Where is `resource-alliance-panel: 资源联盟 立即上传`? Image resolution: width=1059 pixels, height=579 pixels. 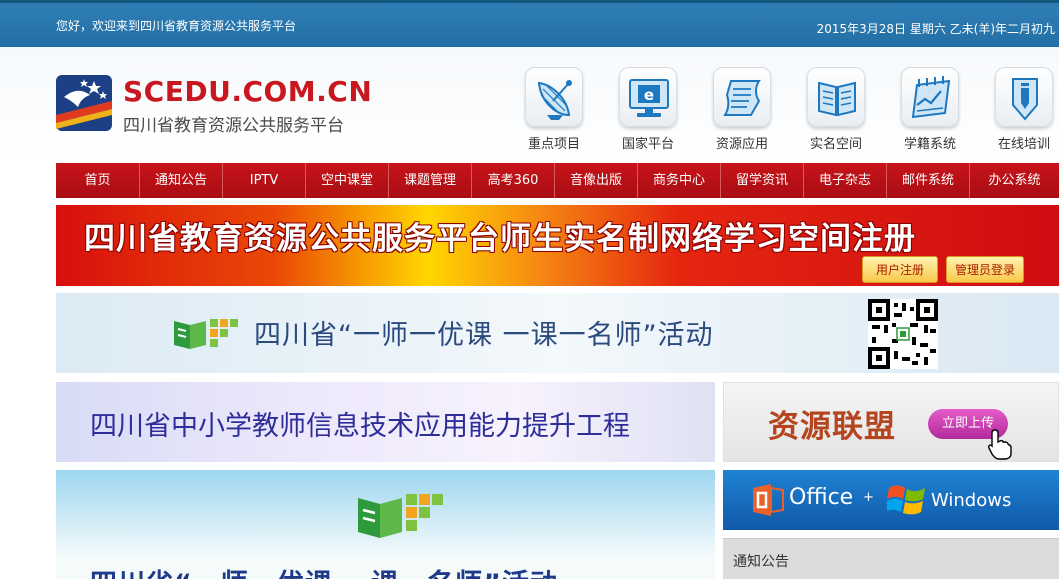
resource-alliance-panel: 资源联盟 立即上传 is located at coordinates (891, 422).